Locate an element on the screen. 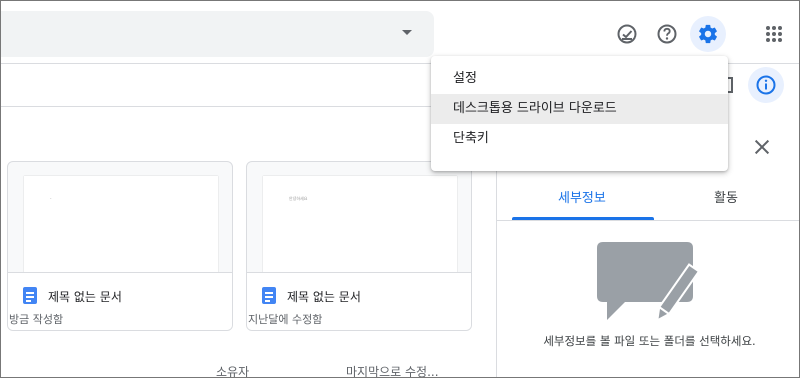 Image resolution: width=800 pixels, height=378 pixels. empty-details-message: 세부정보를 볼 파일 또는 폴더를 선택하세요. is located at coordinates (649, 341).